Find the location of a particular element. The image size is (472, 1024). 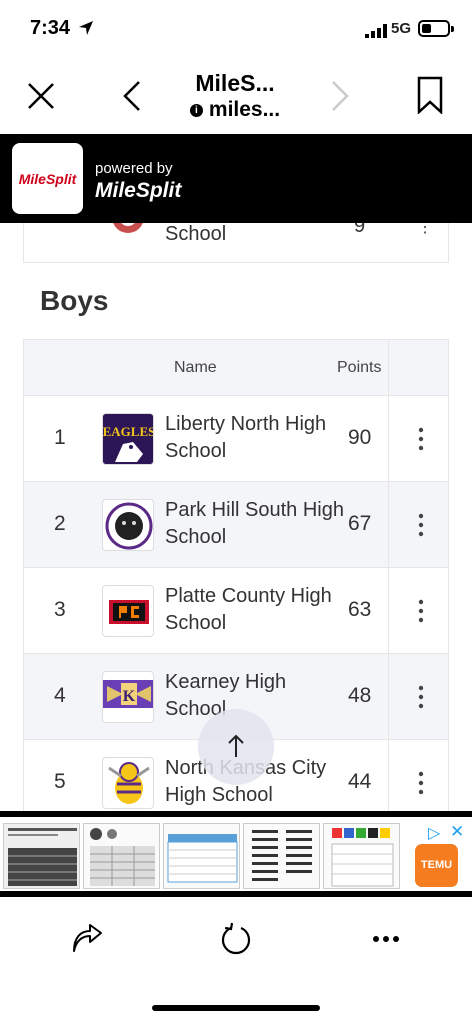

points: 90 is located at coordinates (360, 437).